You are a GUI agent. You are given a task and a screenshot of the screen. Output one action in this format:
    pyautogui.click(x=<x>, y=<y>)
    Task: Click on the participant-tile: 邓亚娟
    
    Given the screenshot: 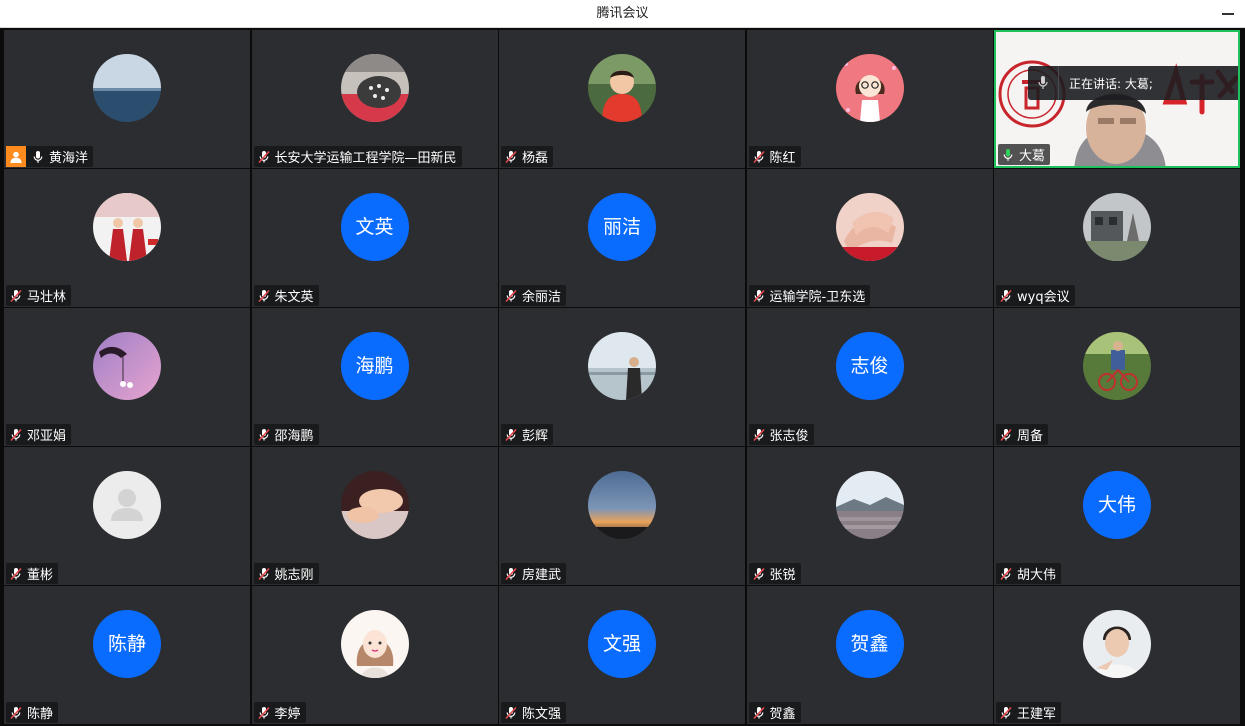 What is the action you would take?
    pyautogui.click(x=127, y=377)
    